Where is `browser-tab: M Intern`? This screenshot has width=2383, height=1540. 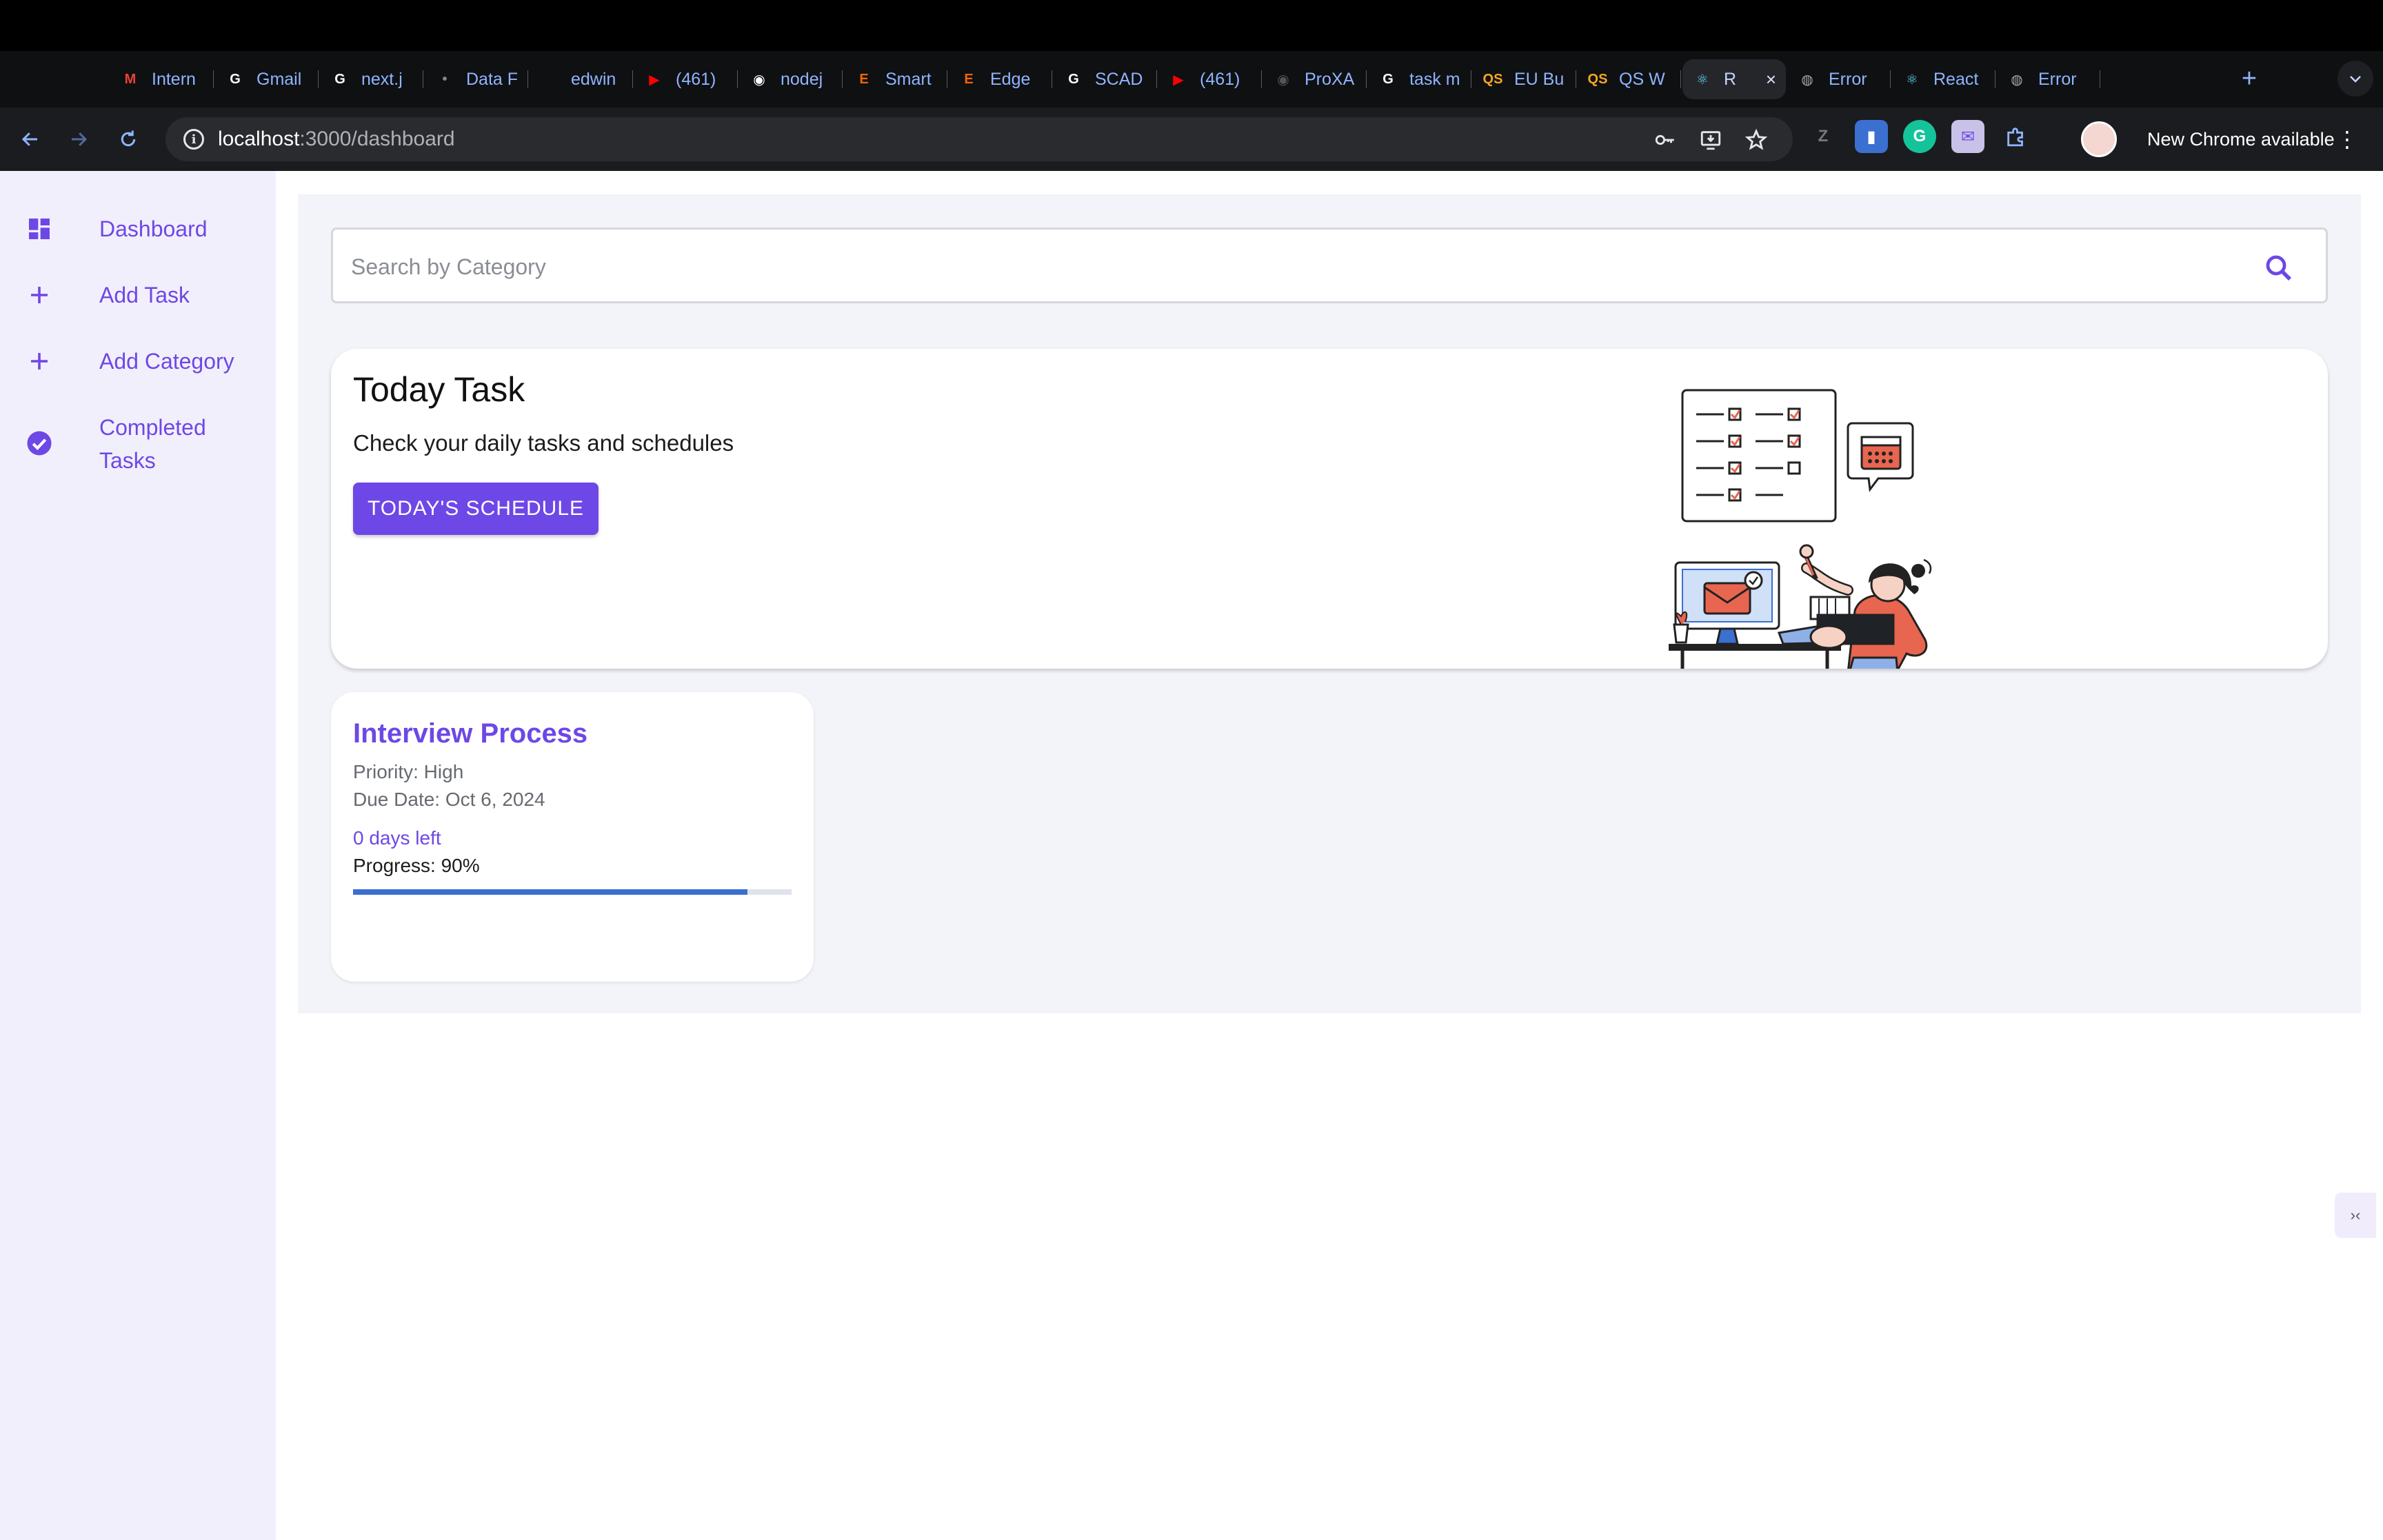 browser-tab: M Intern is located at coordinates (162, 79).